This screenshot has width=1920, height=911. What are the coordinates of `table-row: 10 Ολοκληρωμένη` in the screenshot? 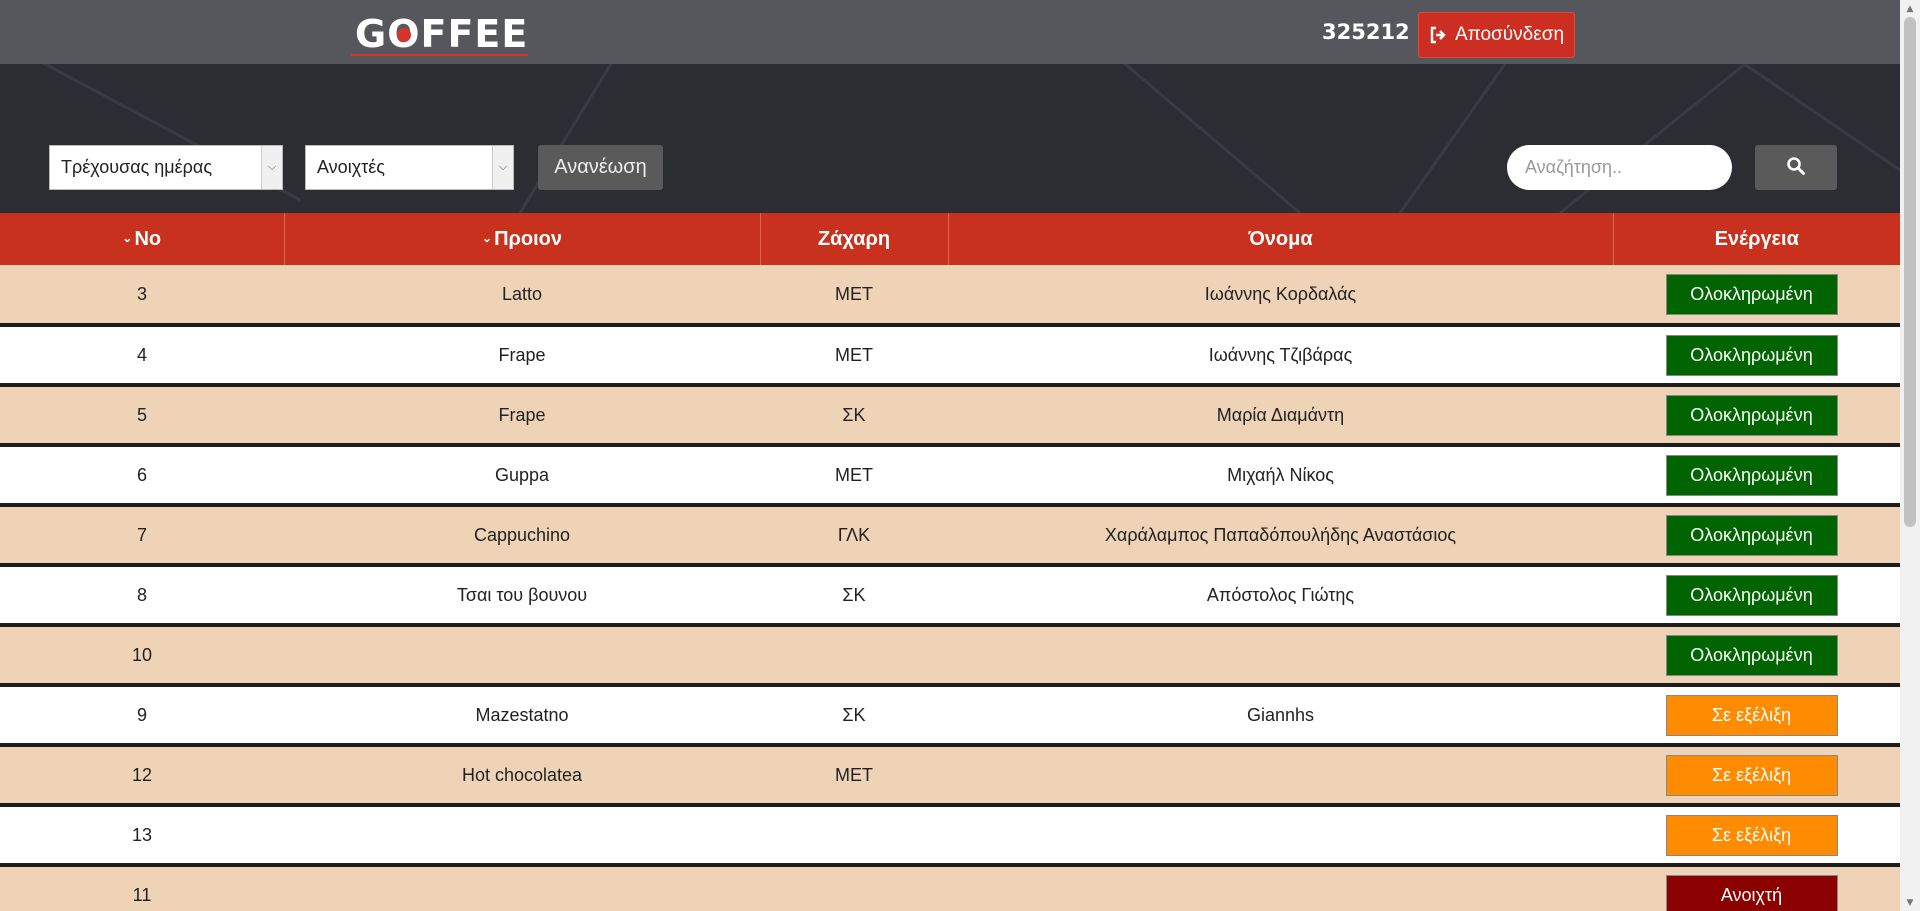 It's located at (950, 656).